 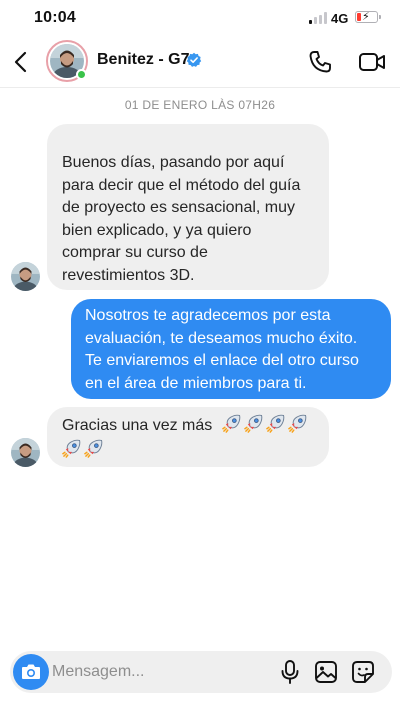 I want to click on camera-button, so click(x=31, y=672).